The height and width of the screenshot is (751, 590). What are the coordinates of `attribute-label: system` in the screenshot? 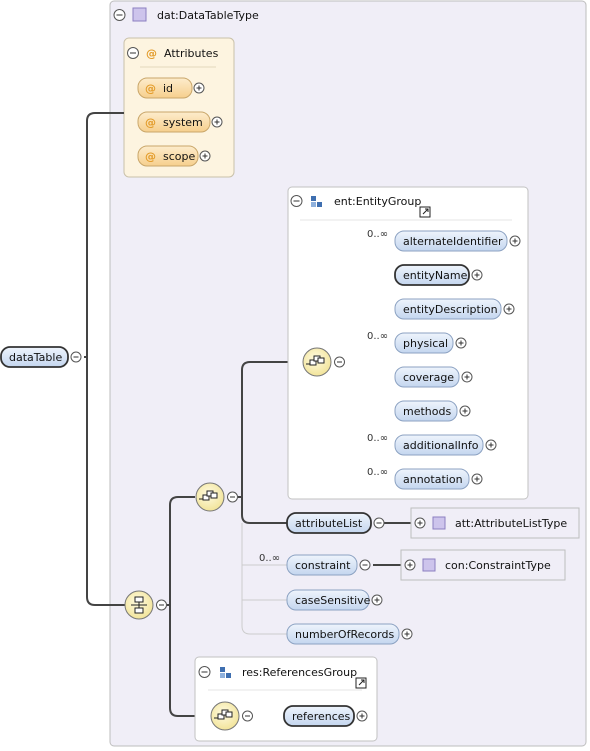 It's located at (183, 122).